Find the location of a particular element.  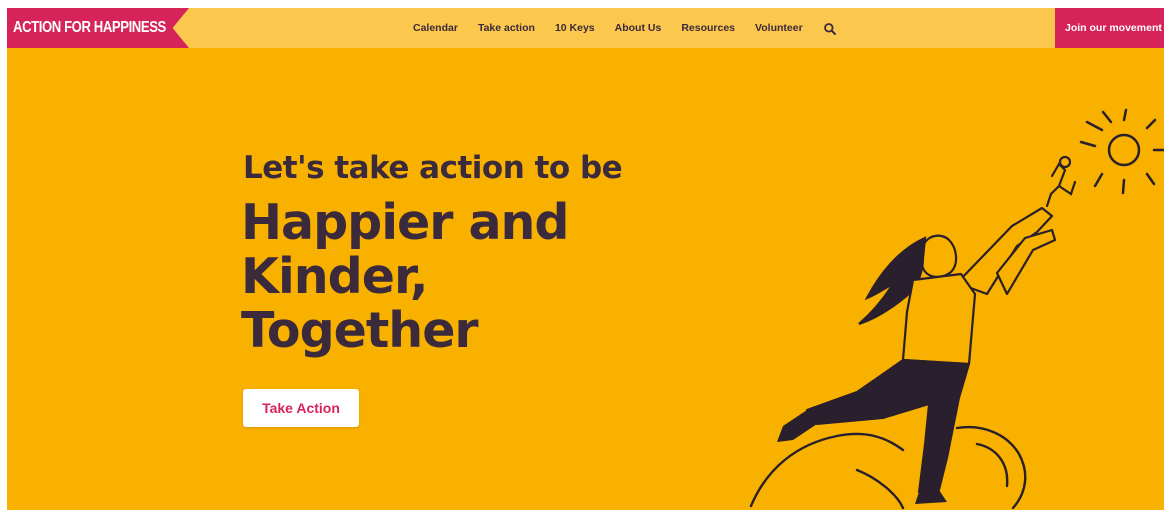

join-movement-button: Join our movement is located at coordinates (1109, 28).